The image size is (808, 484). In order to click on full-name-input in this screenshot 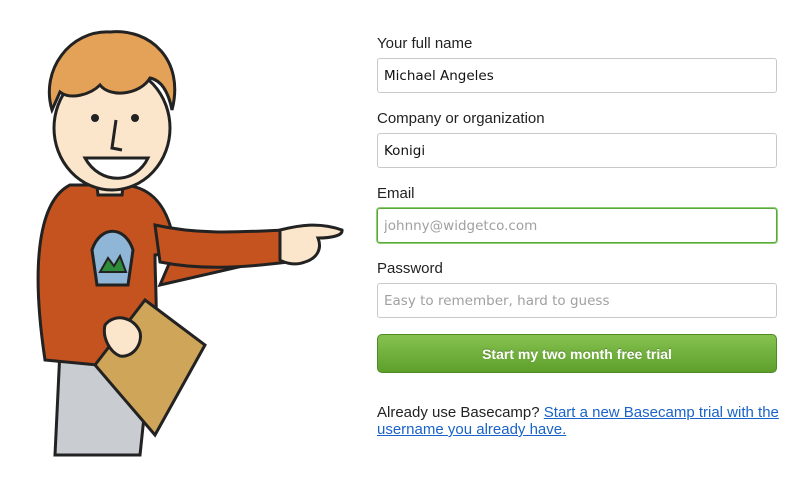, I will do `click(577, 75)`.